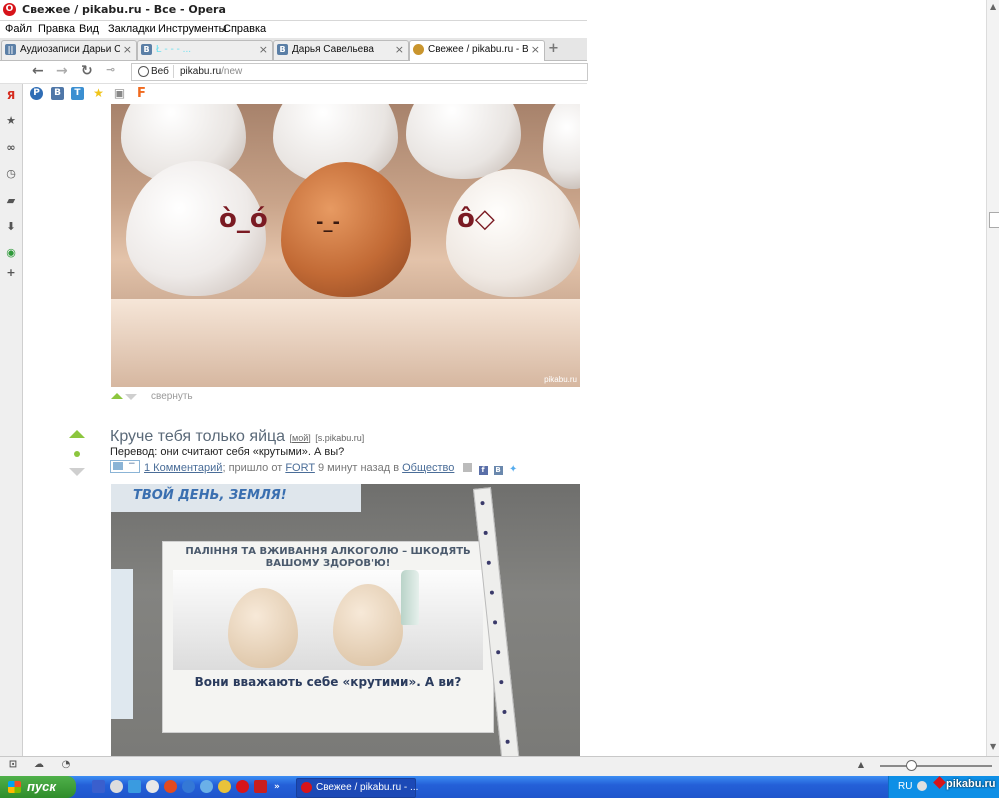 The width and height of the screenshot is (999, 798). What do you see at coordinates (69, 50) in the screenshot?
I see `tab-audio: || Аудиозаписи Дарьи Са... ×` at bounding box center [69, 50].